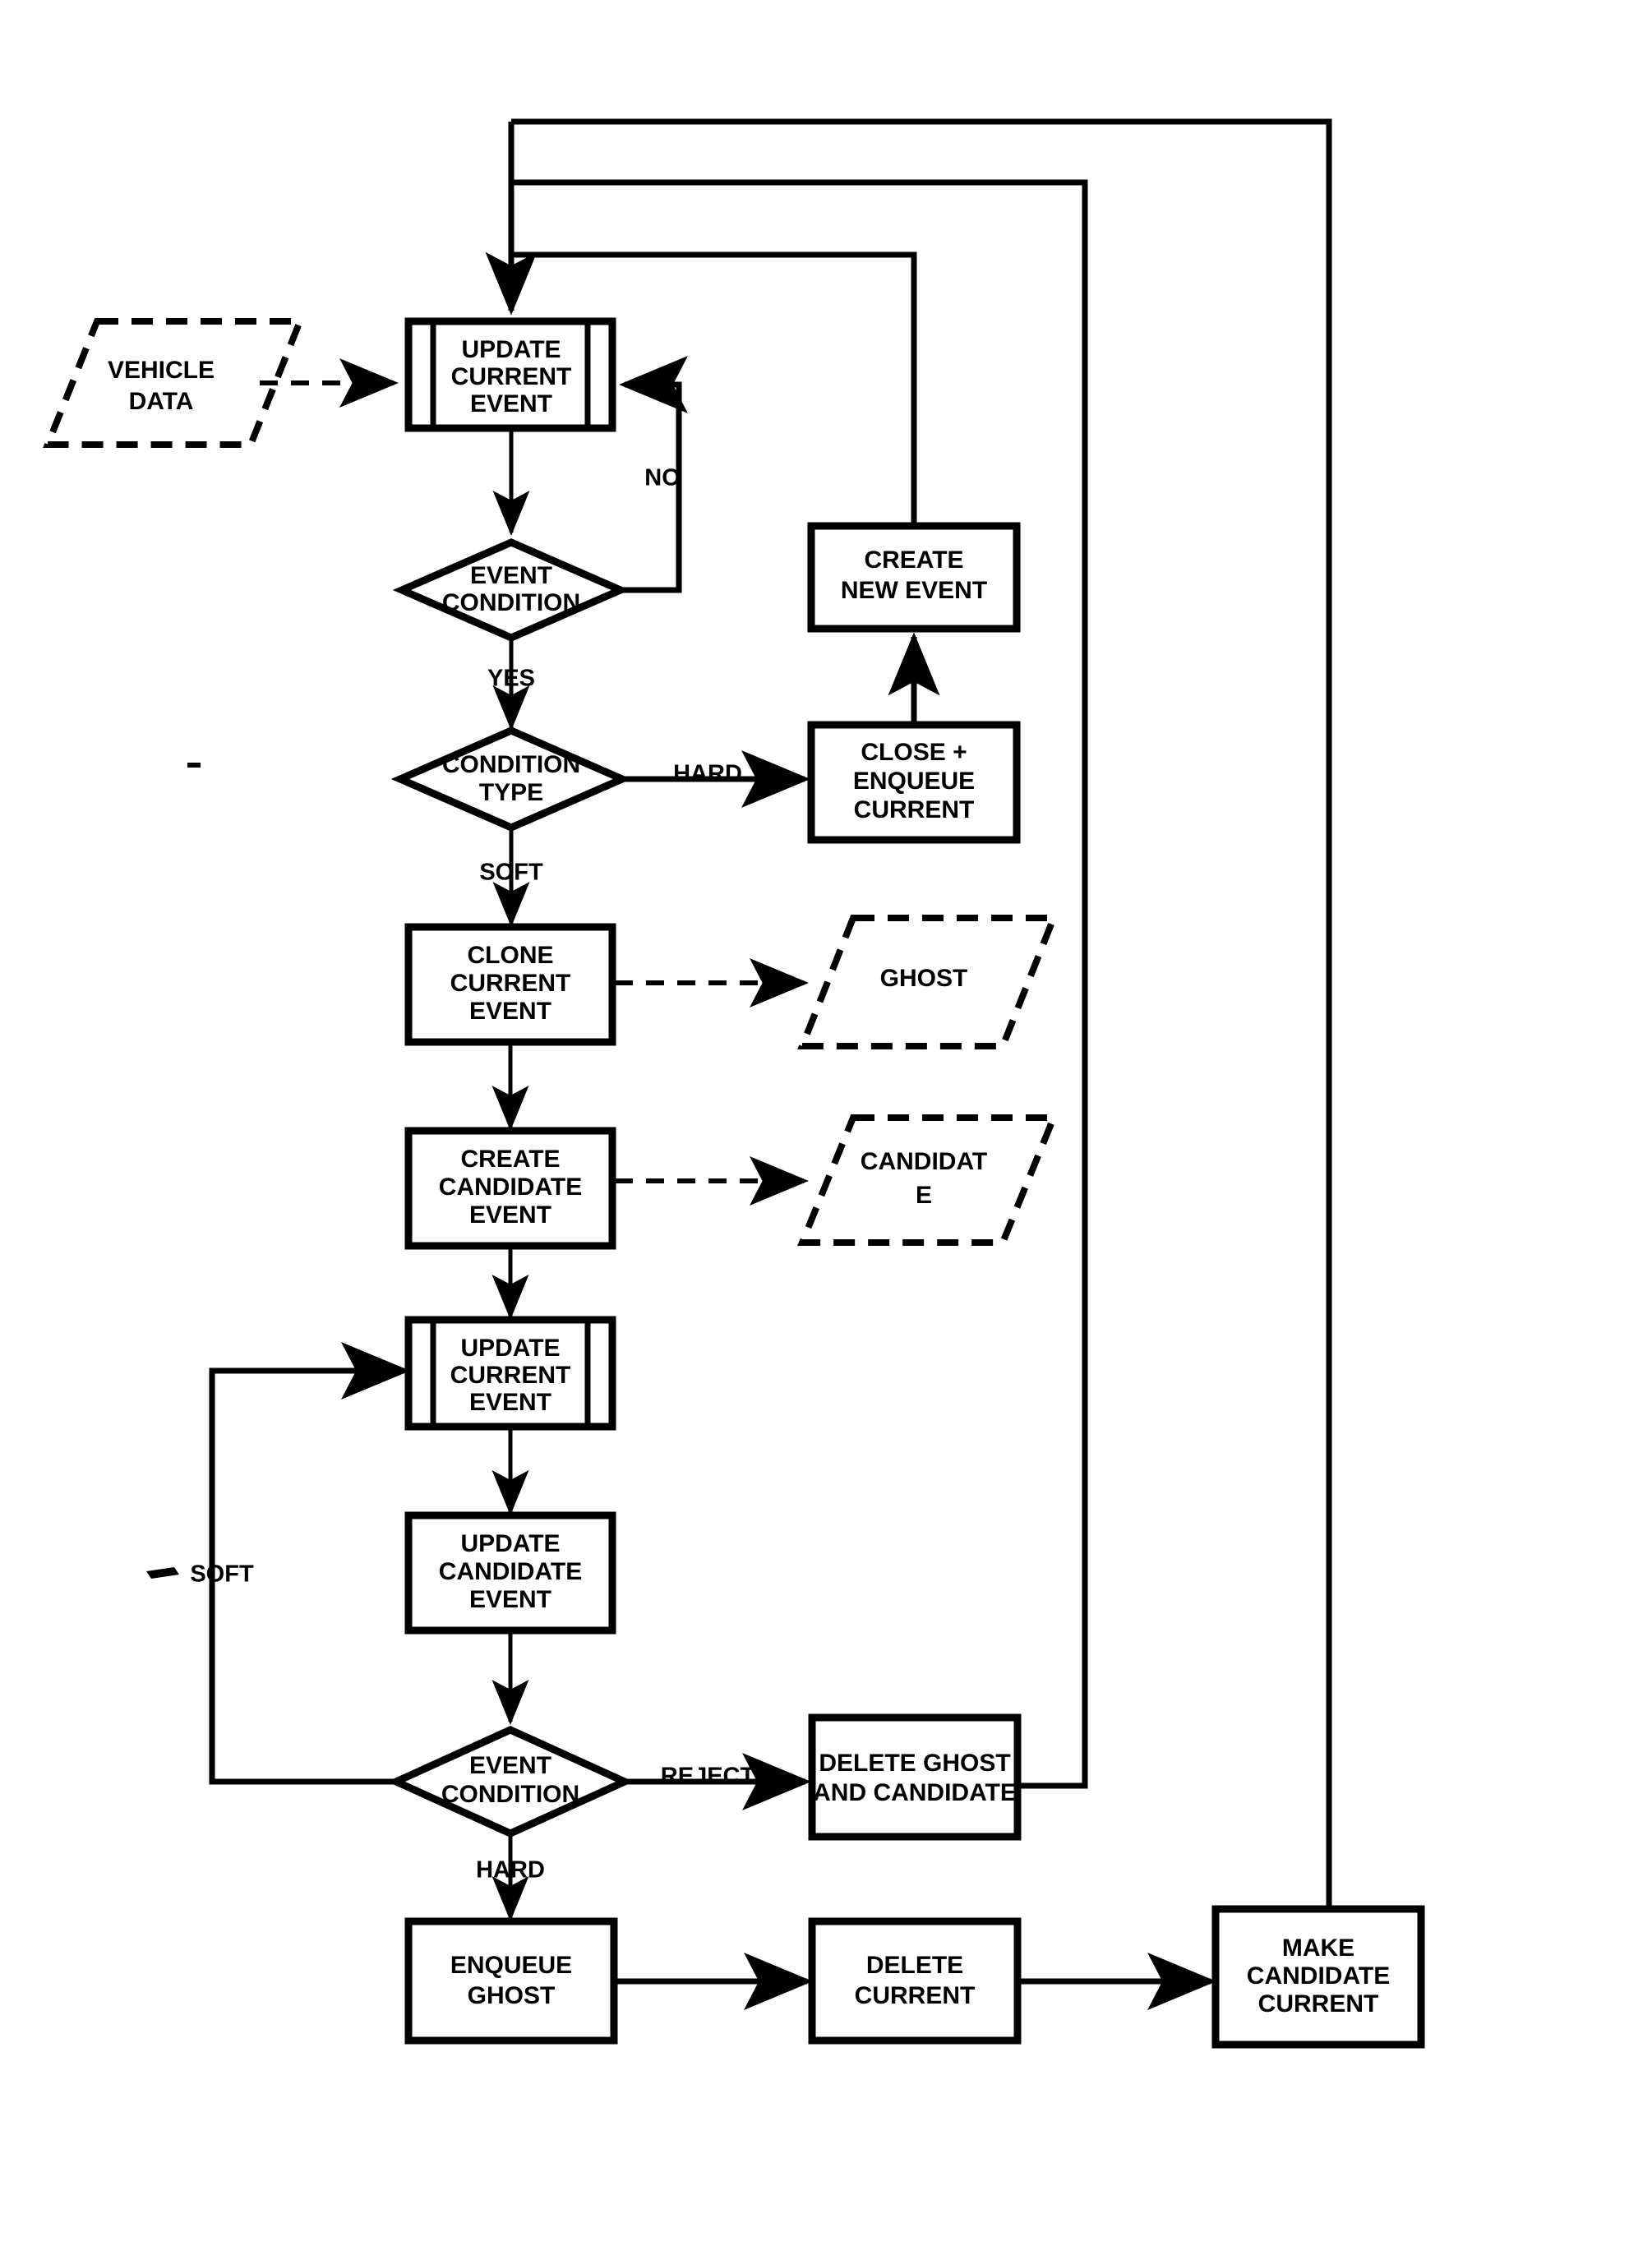 The image size is (1652, 2255). Describe the element at coordinates (161, 401) in the screenshot. I see `vehicle-data-label-line2: DATA` at that location.